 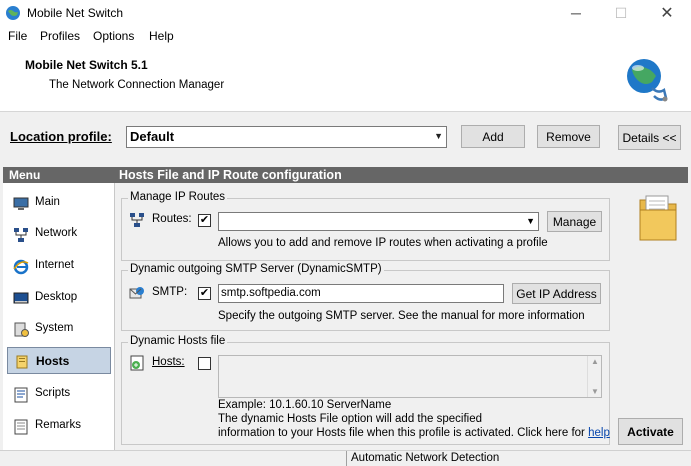 I want to click on add-profile-button: Add, so click(x=493, y=136).